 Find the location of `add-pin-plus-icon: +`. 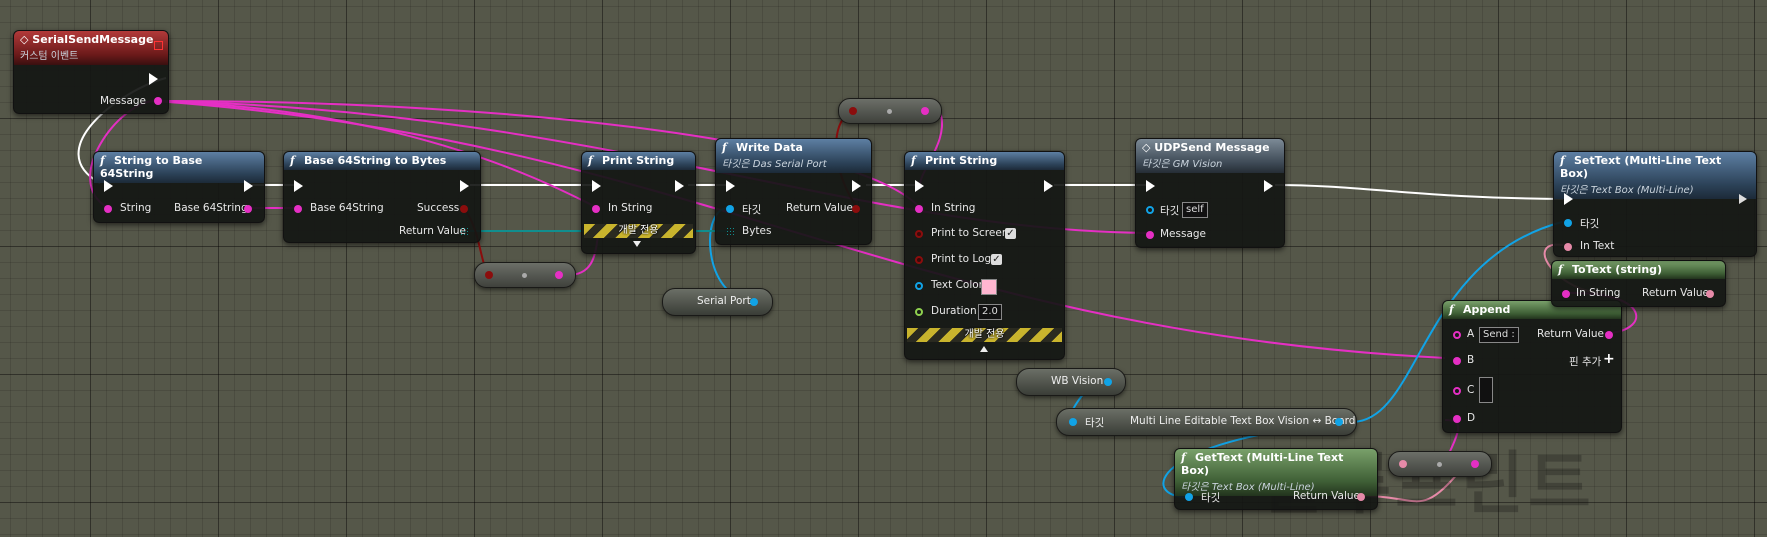

add-pin-plus-icon: + is located at coordinates (1609, 359).